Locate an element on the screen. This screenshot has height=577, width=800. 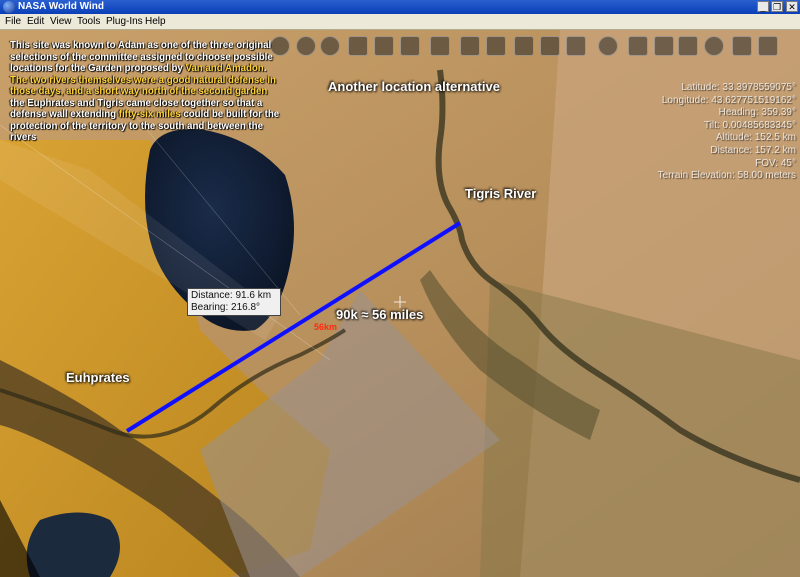
topo-layer-icon is located at coordinates (550, 46).